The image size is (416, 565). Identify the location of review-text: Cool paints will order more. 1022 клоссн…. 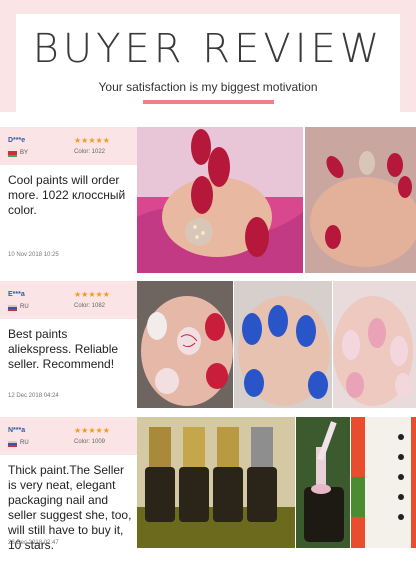
(67, 195).